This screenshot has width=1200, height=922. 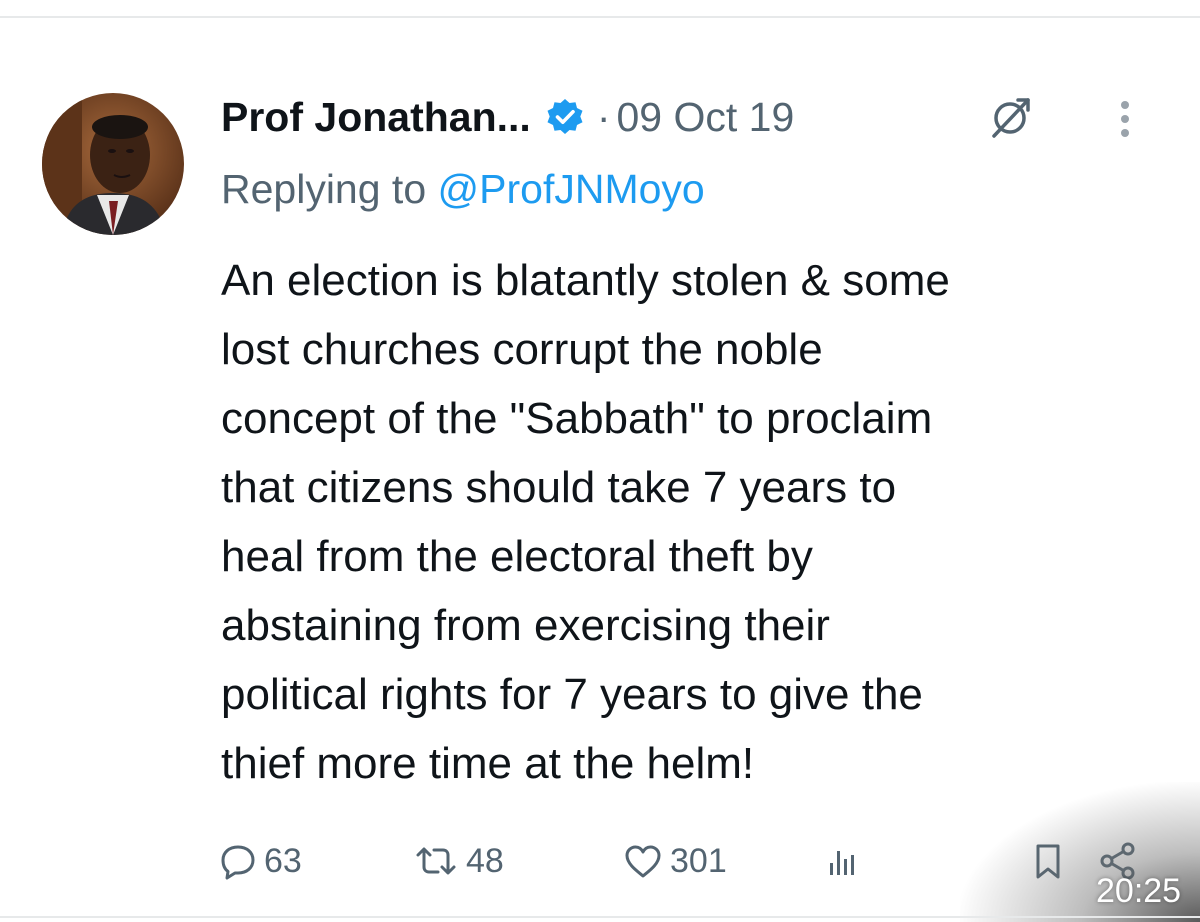 I want to click on like-button: 301, so click(x=674, y=861).